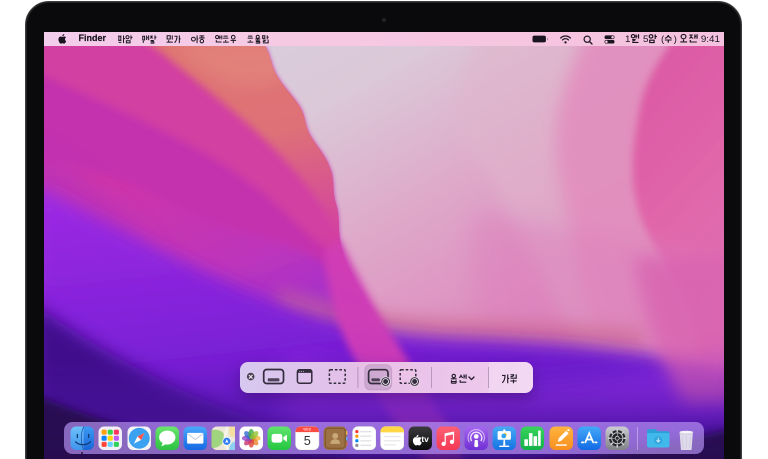 Image resolution: width=768 pixels, height=459 pixels. Describe the element at coordinates (627, 39) in the screenshot. I see `svg-text: 1` at that location.